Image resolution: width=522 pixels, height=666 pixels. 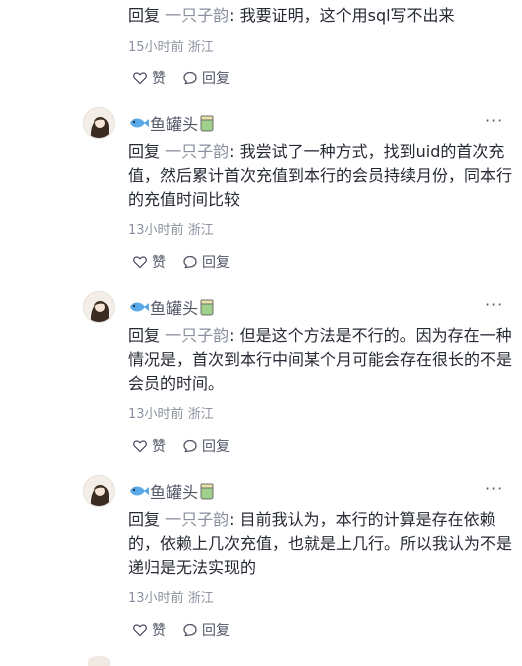 What do you see at coordinates (99, 661) in the screenshot?
I see `avatar-partial` at bounding box center [99, 661].